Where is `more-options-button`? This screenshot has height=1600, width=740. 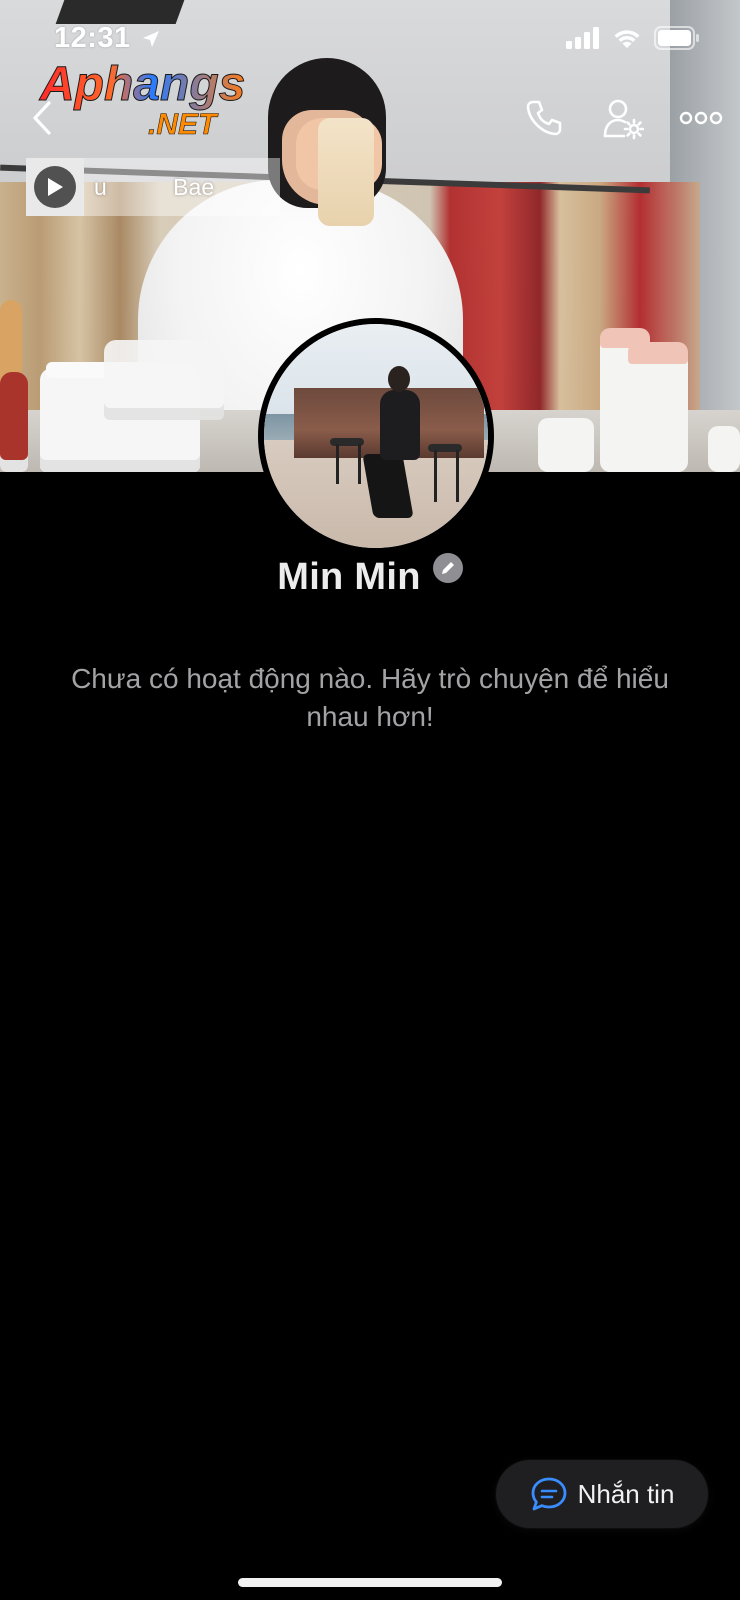 more-options-button is located at coordinates (701, 118).